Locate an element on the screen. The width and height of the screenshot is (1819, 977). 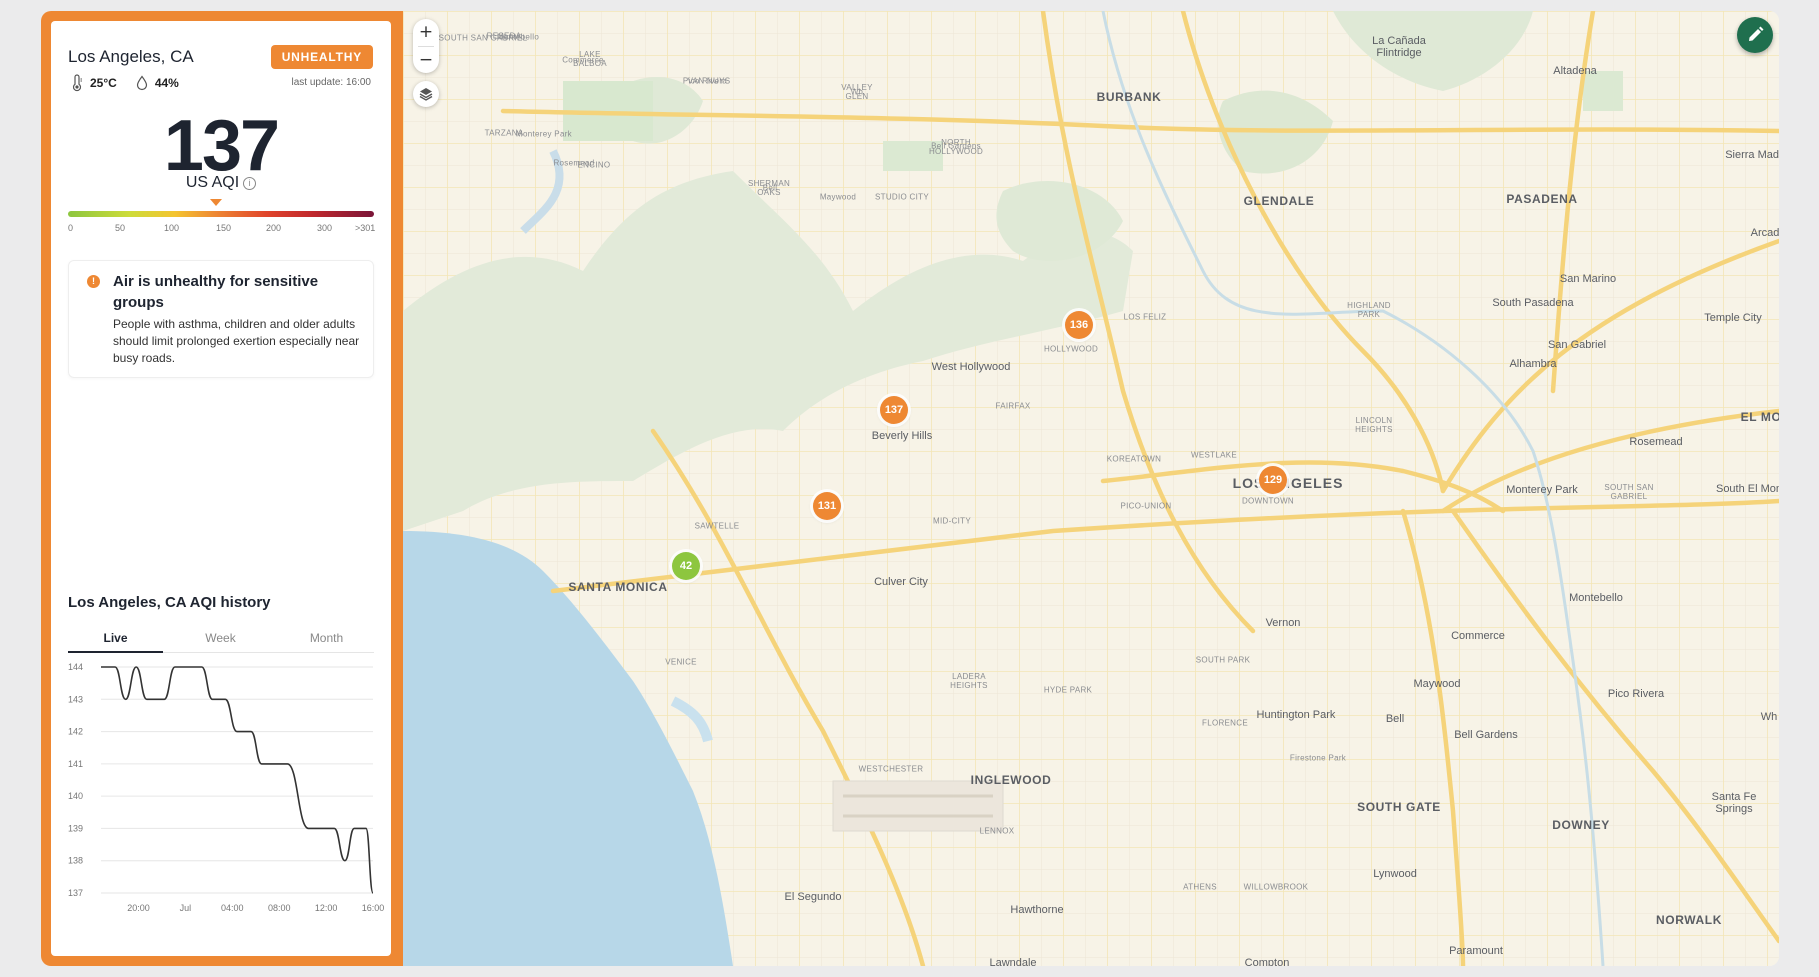
humidity-icon is located at coordinates (141, 83).